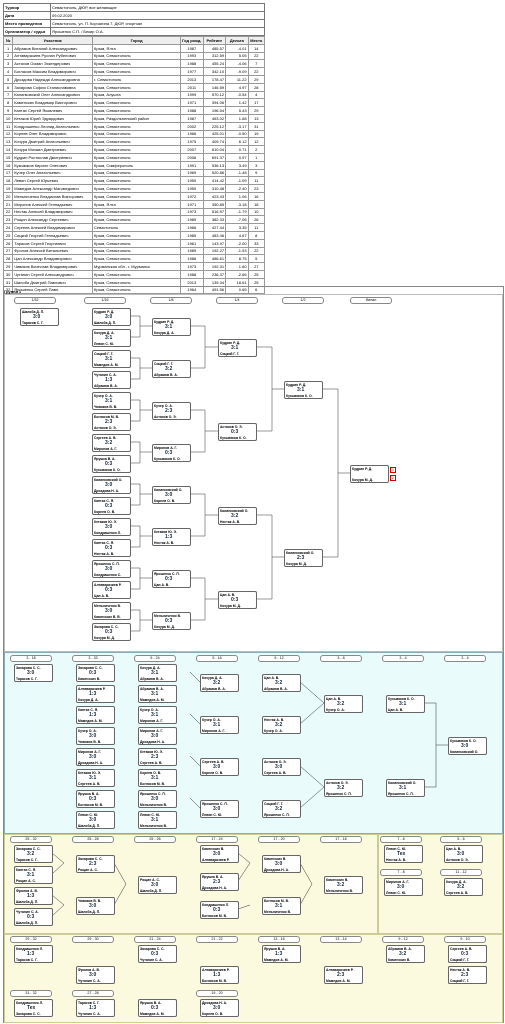  I want to click on match-card: Кучер О. А. 3:0 Чивиков В. В., so click(95, 736).